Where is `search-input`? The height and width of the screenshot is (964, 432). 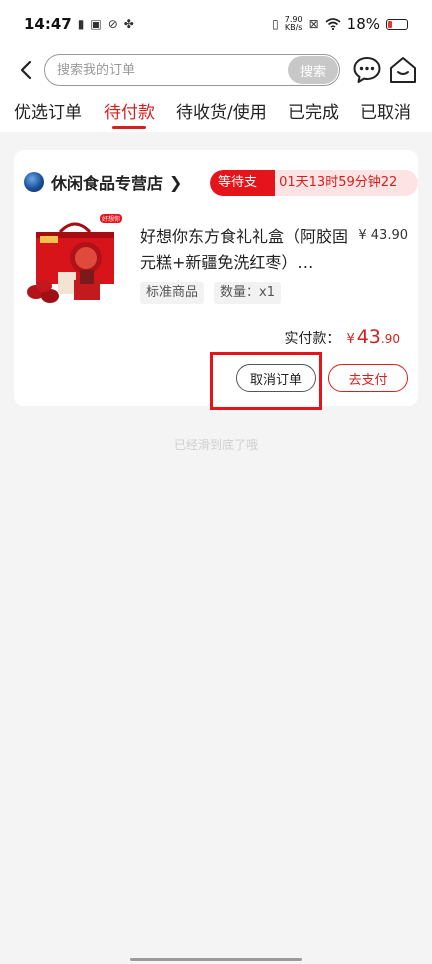
search-input is located at coordinates (166, 70).